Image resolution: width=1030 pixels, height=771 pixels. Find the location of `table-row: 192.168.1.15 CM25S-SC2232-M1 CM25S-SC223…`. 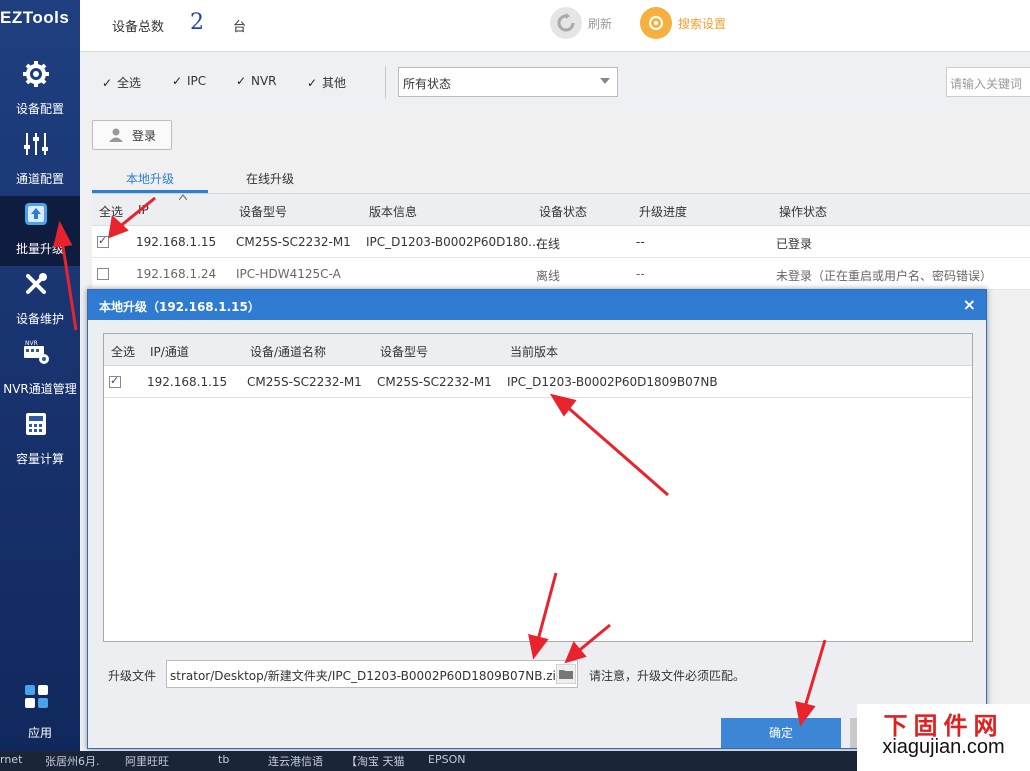

table-row: 192.168.1.15 CM25S-SC2232-M1 CM25S-SC223… is located at coordinates (538, 382).